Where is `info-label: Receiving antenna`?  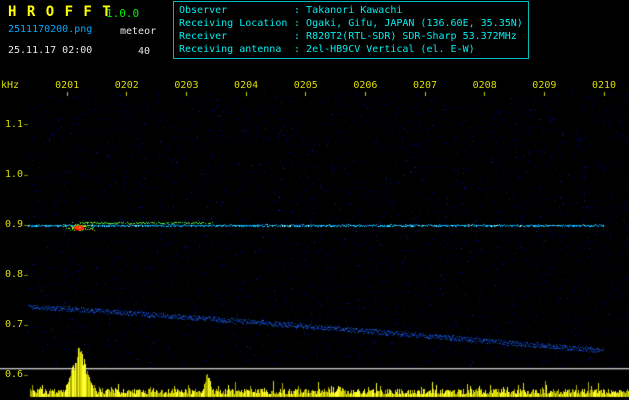
info-label: Receiving antenna is located at coordinates (230, 49).